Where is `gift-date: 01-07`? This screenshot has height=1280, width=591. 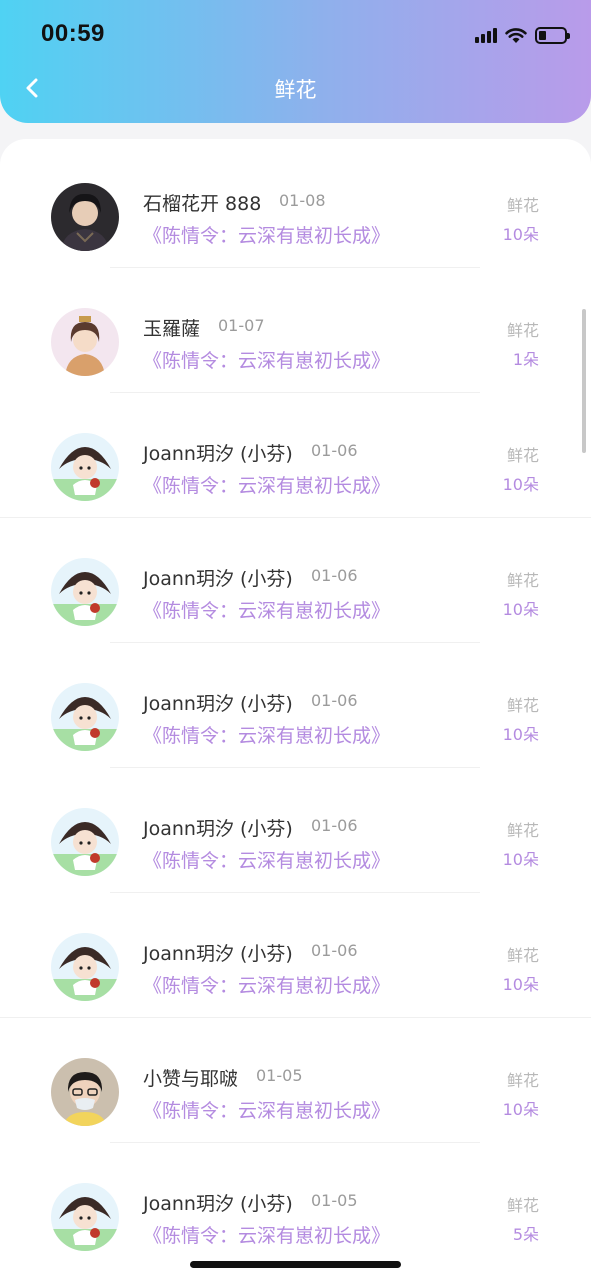 gift-date: 01-07 is located at coordinates (241, 325).